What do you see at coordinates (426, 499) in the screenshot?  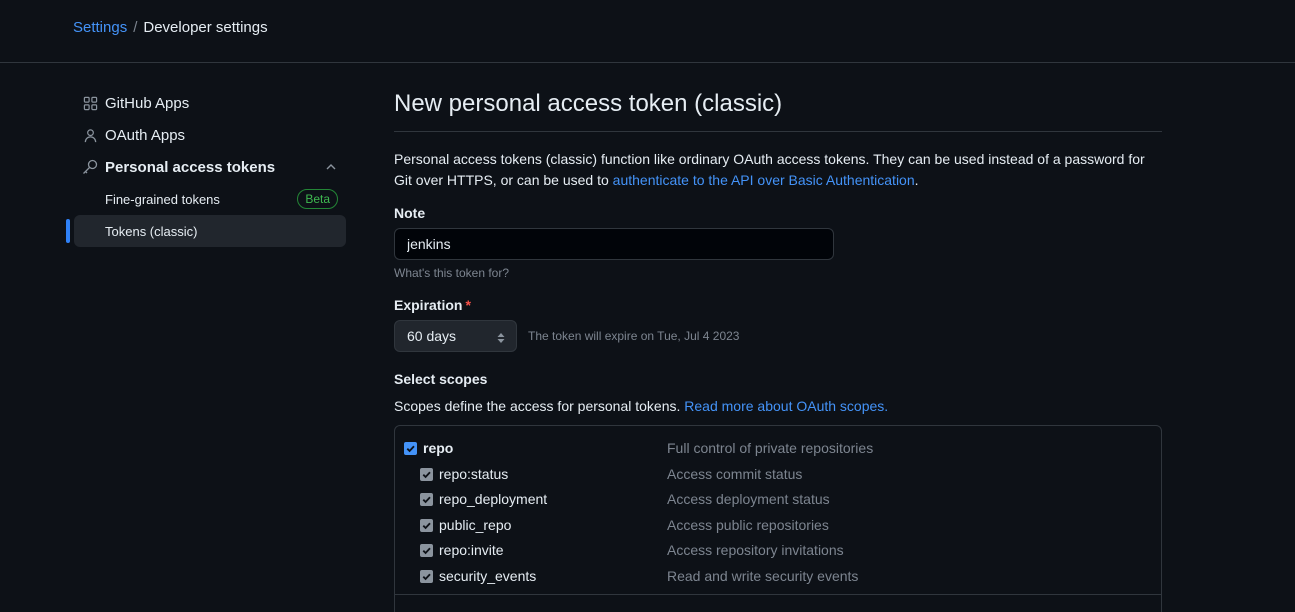 I see `checkbox-repo-deployment` at bounding box center [426, 499].